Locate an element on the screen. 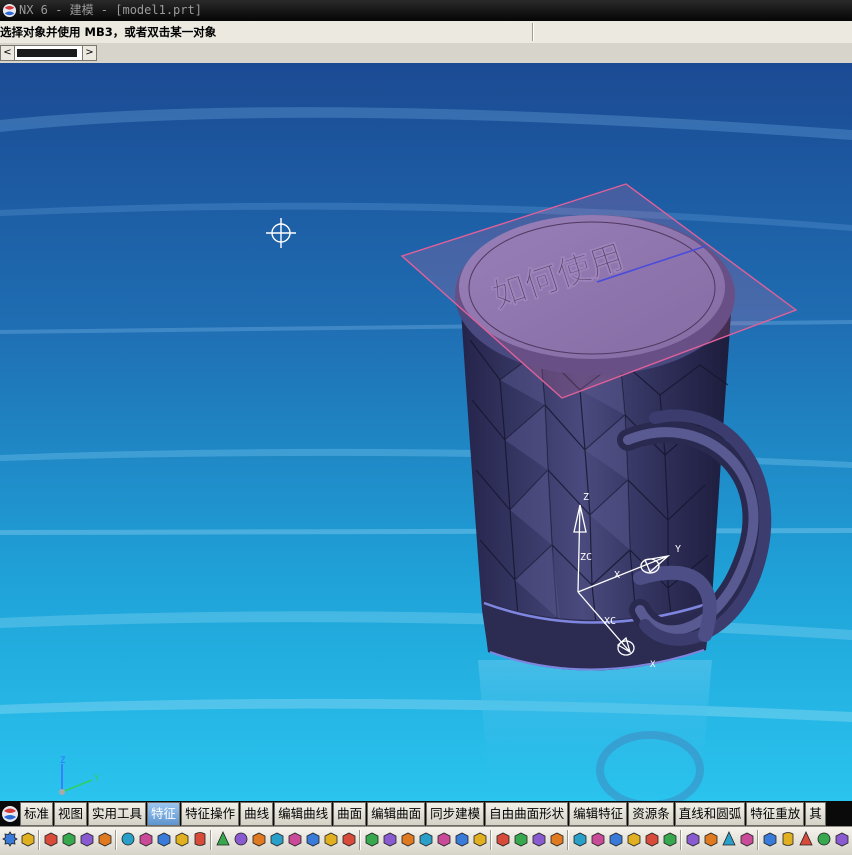 Image resolution: width=852 pixels, height=855 pixels. tab-4: 特征操作 is located at coordinates (210, 814).